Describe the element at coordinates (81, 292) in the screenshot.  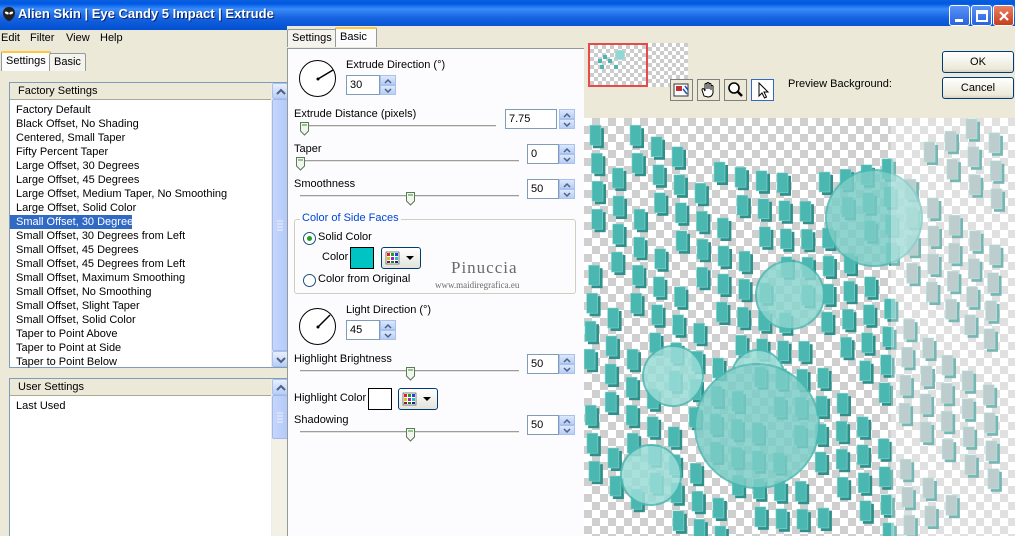
I see `list-item: Small Offset, No Smoothing` at that location.